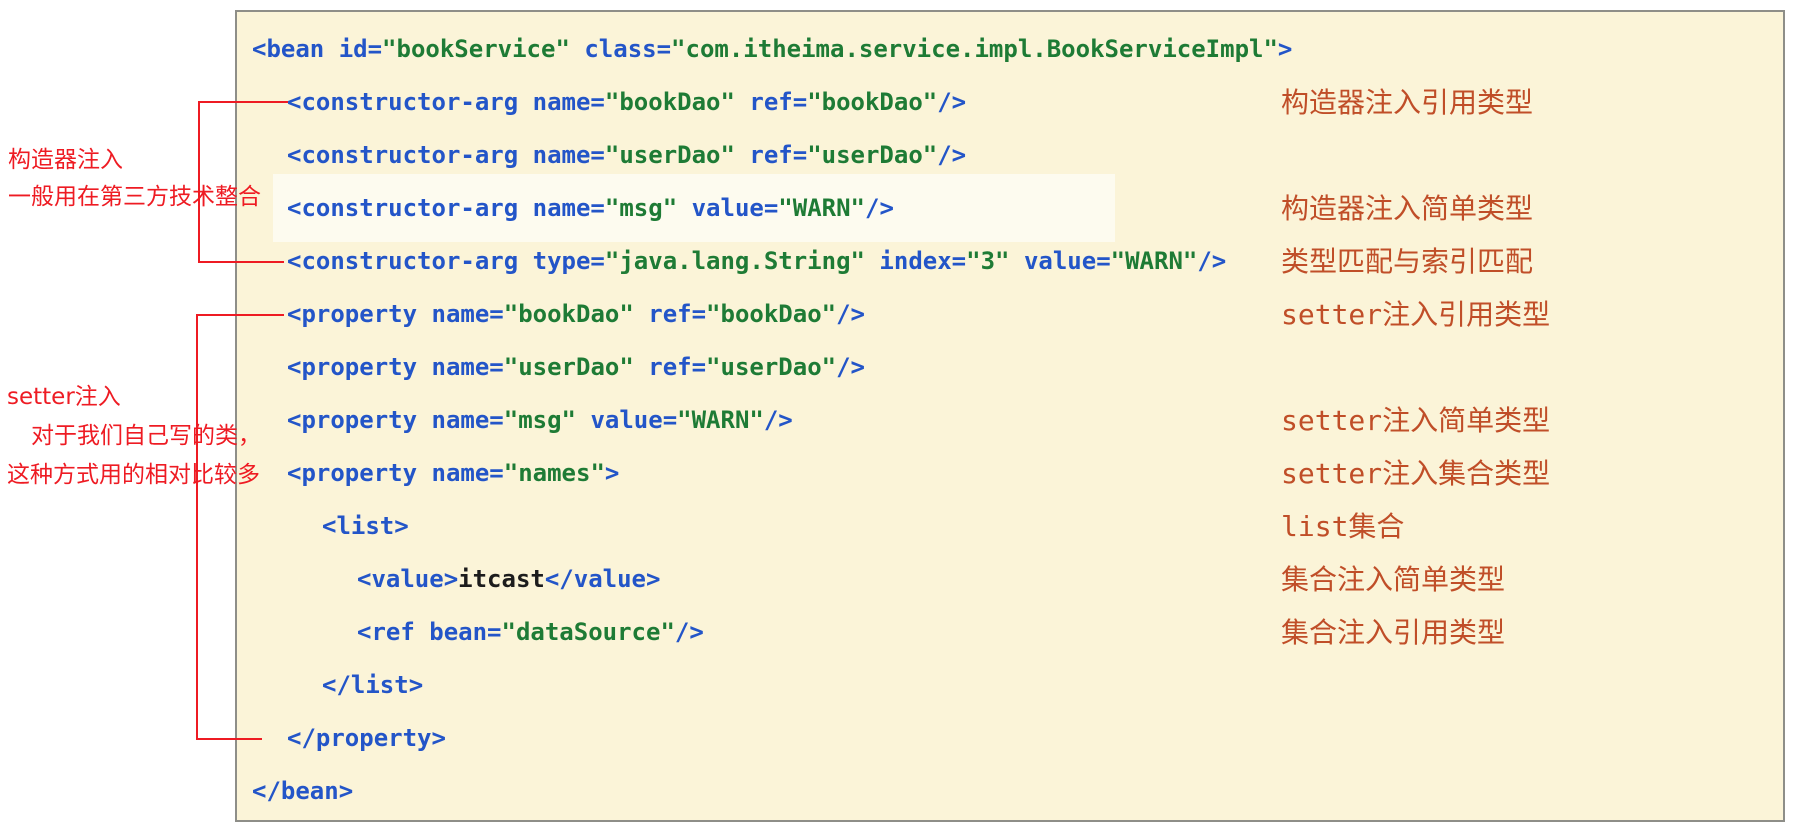 The height and width of the screenshot is (829, 1817). What do you see at coordinates (772, 526) in the screenshot?
I see `code-line: <list>` at bounding box center [772, 526].